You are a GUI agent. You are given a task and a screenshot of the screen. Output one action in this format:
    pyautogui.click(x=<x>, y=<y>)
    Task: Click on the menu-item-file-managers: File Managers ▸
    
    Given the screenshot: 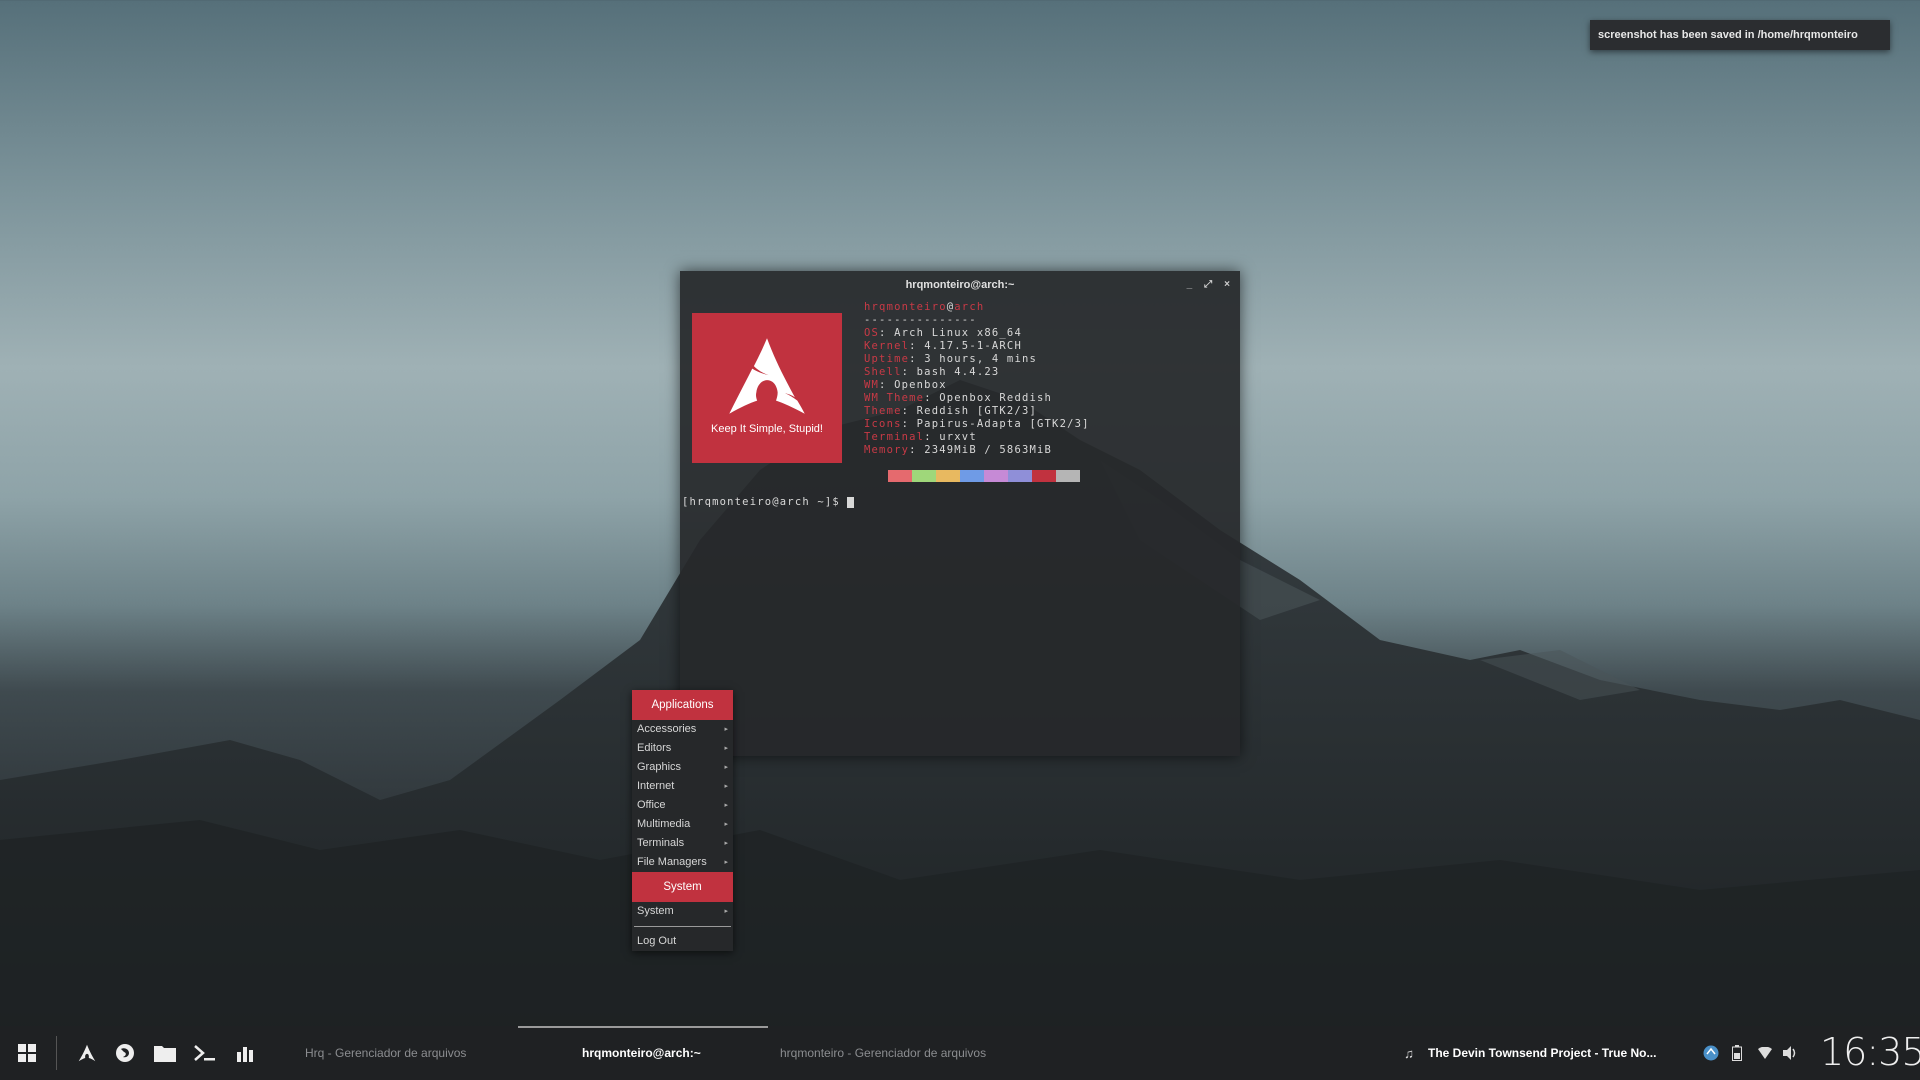 What is the action you would take?
    pyautogui.click(x=682, y=862)
    